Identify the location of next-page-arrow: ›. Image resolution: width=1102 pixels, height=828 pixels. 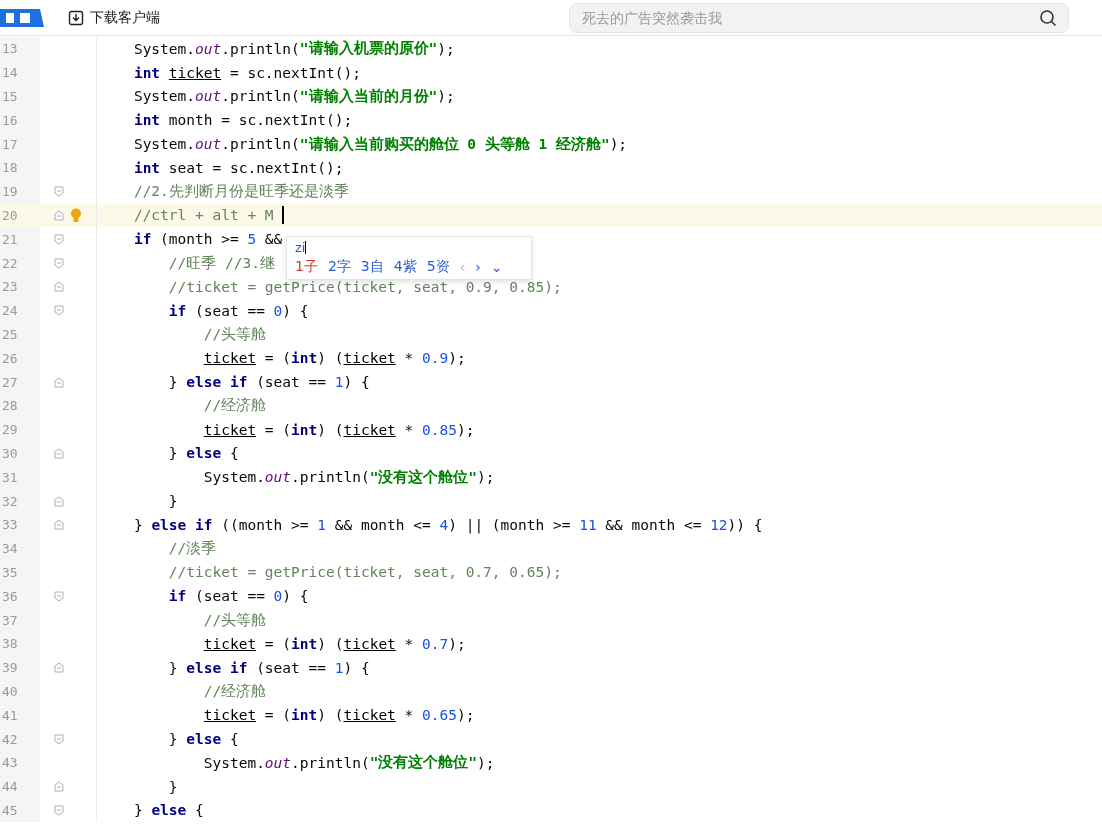
(478, 267).